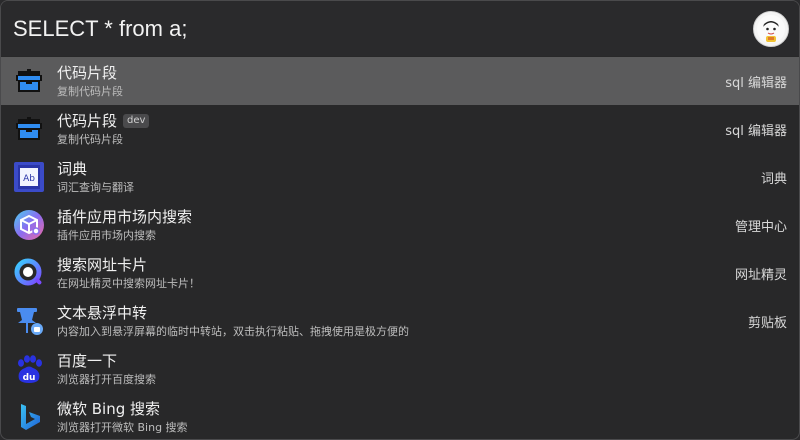  What do you see at coordinates (400, 273) in the screenshot?
I see `list-item: 搜索网址卡片 在网址精灵中搜索网址卡片！ 网址精灵` at bounding box center [400, 273].